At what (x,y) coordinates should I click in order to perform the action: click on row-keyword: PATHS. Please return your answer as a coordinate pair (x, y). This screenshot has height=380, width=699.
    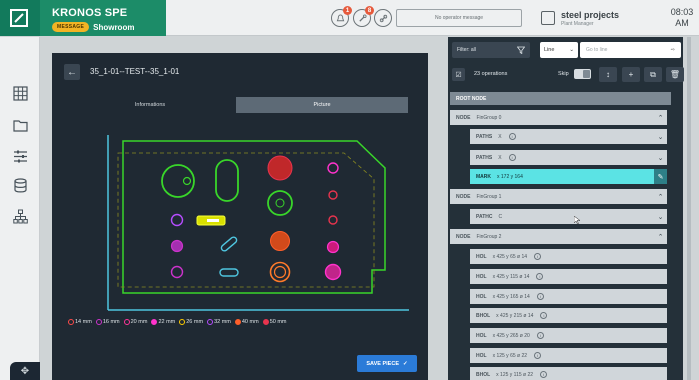
    Looking at the image, I should click on (484, 157).